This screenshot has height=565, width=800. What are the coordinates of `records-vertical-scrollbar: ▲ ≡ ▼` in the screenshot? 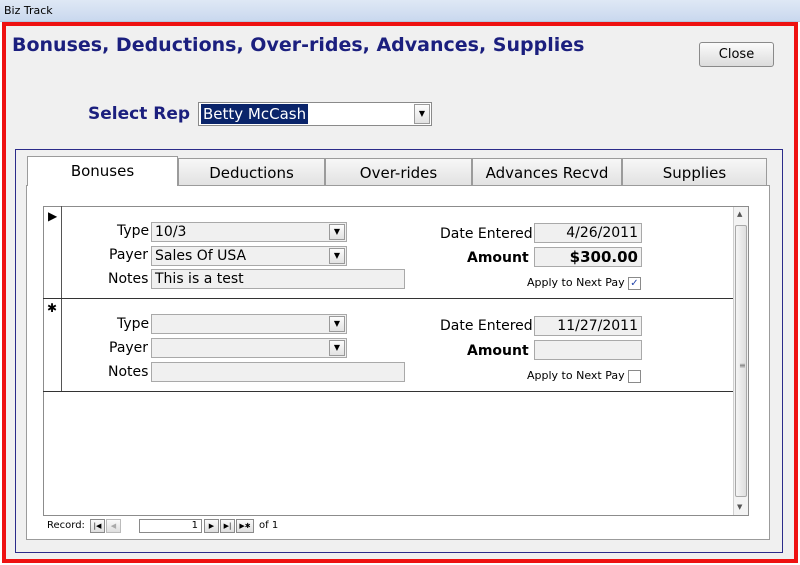 It's located at (740, 361).